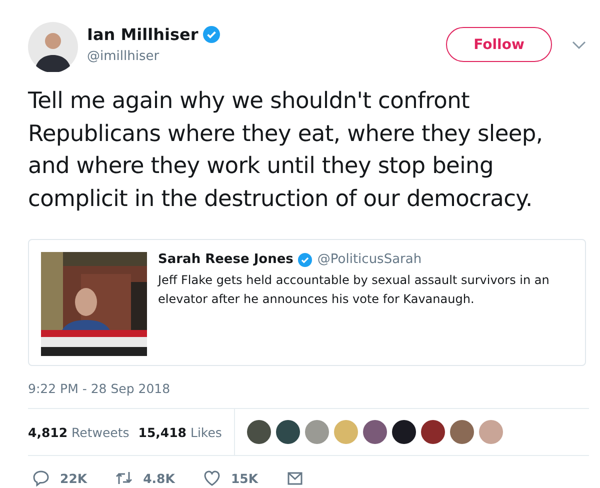  What do you see at coordinates (369, 259) in the screenshot?
I see `quoted-author-handle: @PoliticusSarah` at bounding box center [369, 259].